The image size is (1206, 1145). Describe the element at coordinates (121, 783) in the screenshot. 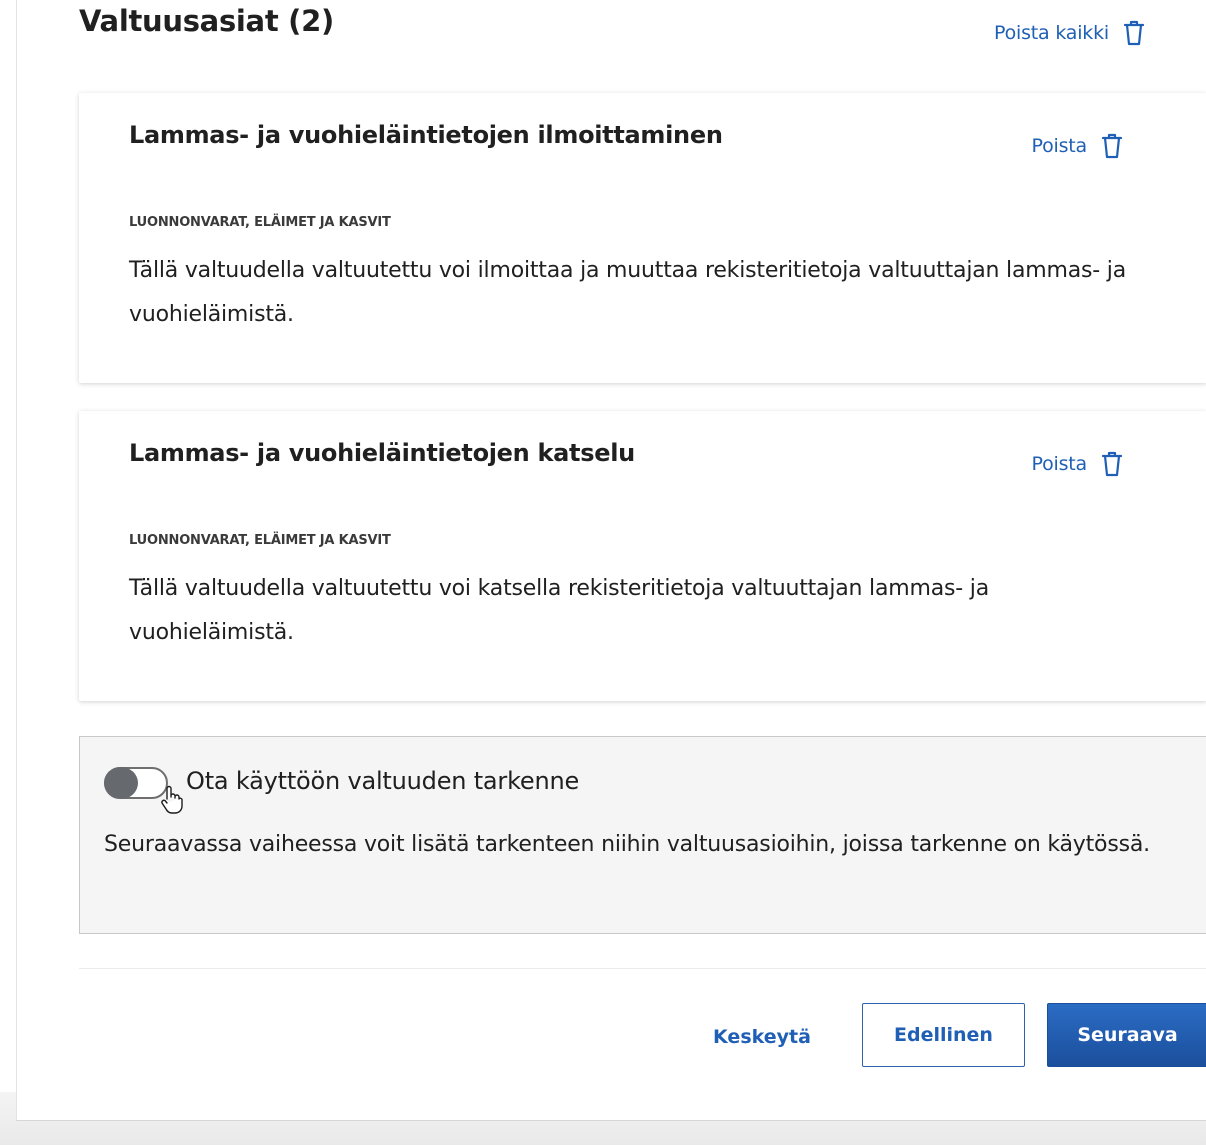

I see `toggle-knob` at that location.